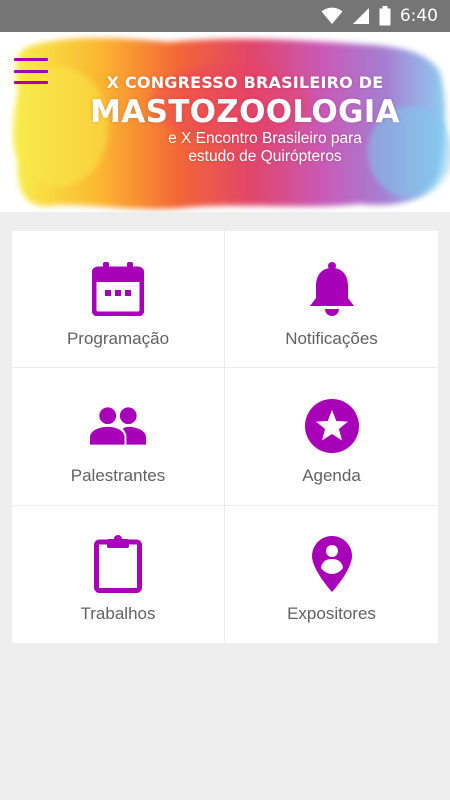 Image resolution: width=450 pixels, height=800 pixels. What do you see at coordinates (118, 613) in the screenshot?
I see `menu-label-trabalhos: Trabalhos` at bounding box center [118, 613].